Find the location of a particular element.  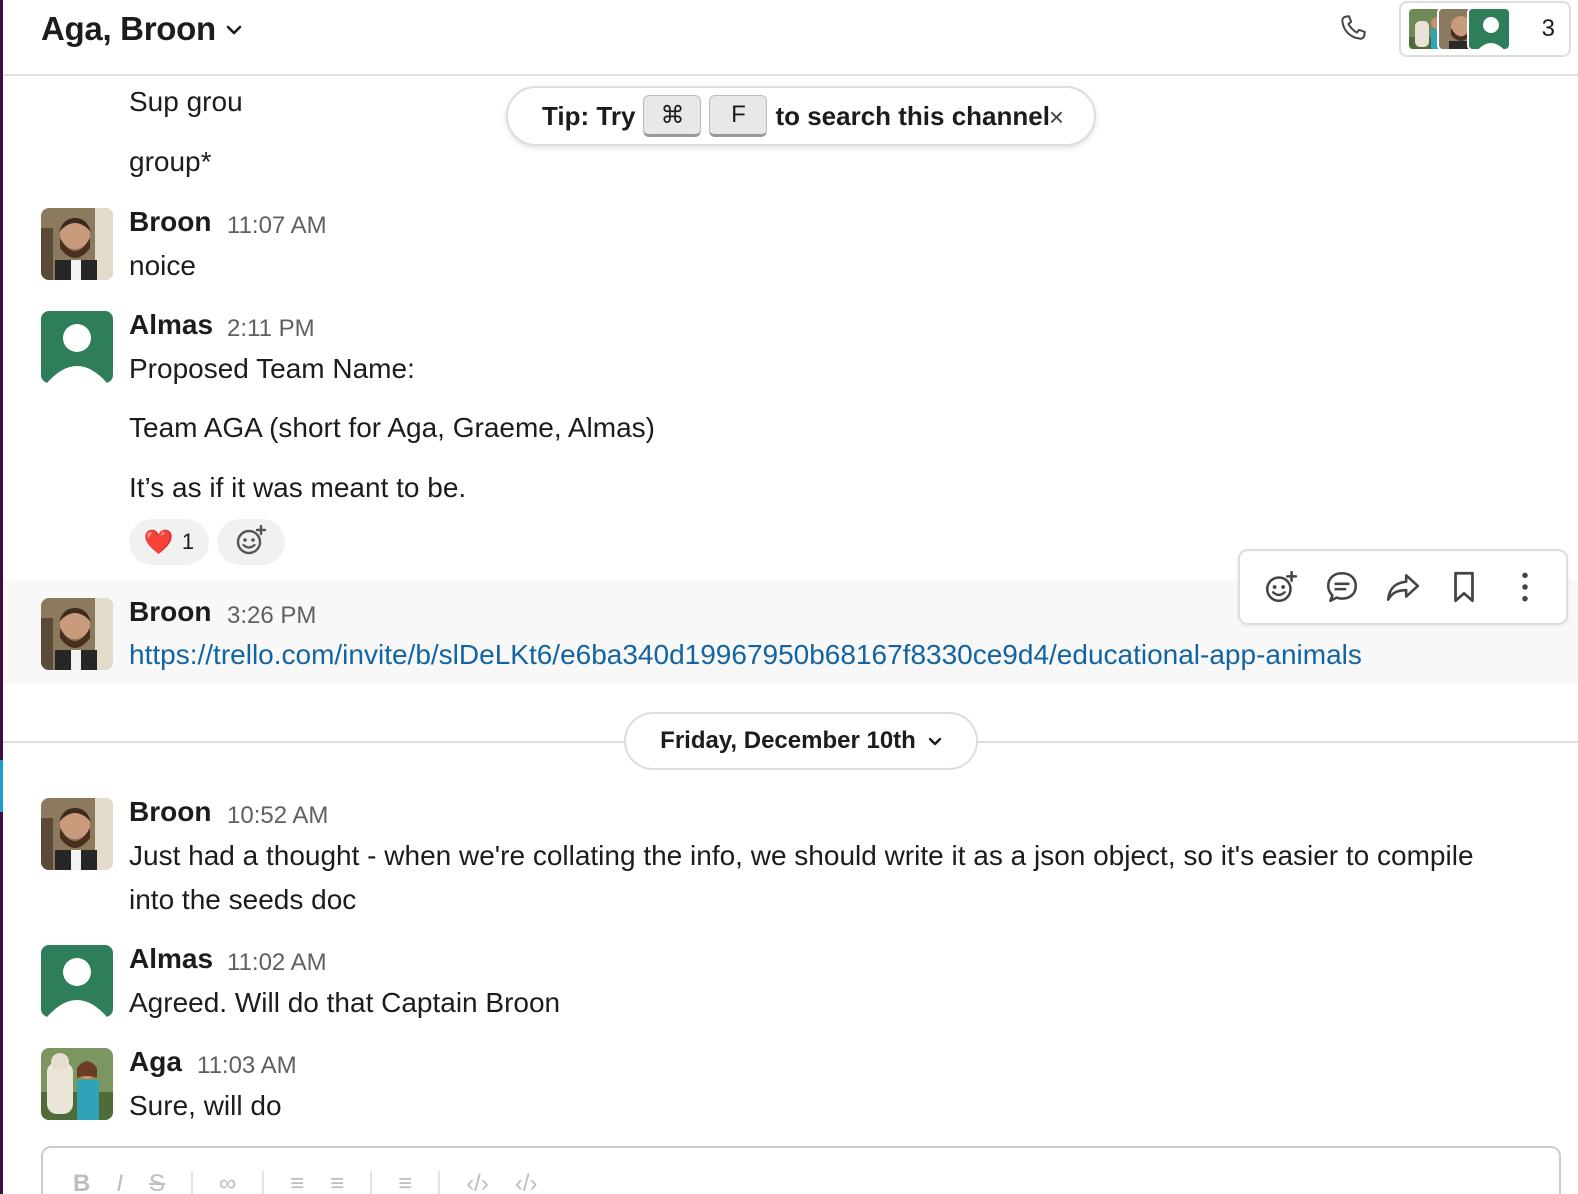

link-icon: ∞ is located at coordinates (227, 1182).